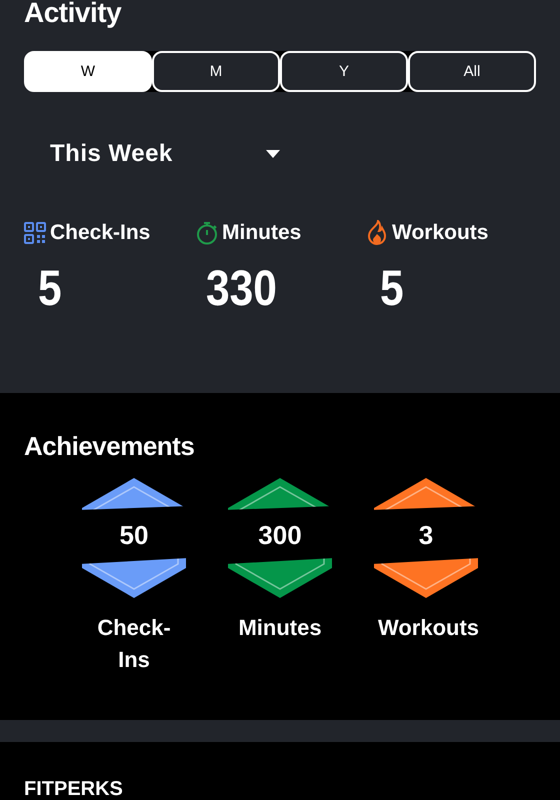 Image resolution: width=560 pixels, height=800 pixels. Describe the element at coordinates (344, 71) in the screenshot. I see `period-tab: Y` at that location.